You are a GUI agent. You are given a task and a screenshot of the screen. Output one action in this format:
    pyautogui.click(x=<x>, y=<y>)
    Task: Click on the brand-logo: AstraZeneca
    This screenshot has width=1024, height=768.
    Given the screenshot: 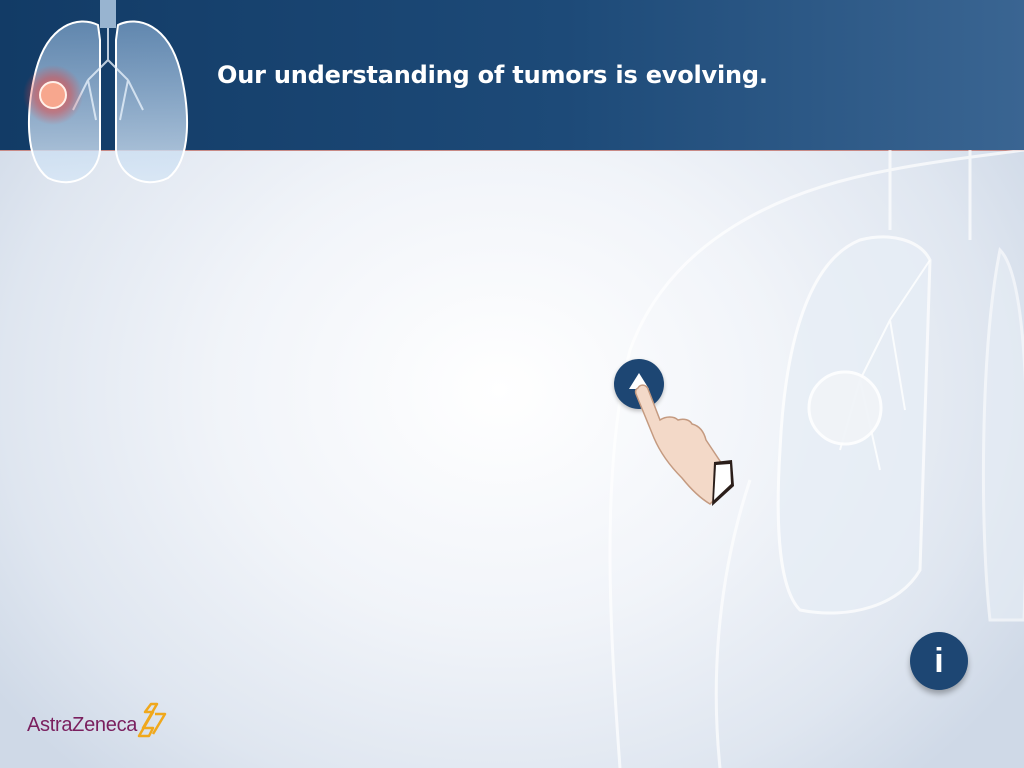 What is the action you would take?
    pyautogui.click(x=98, y=723)
    